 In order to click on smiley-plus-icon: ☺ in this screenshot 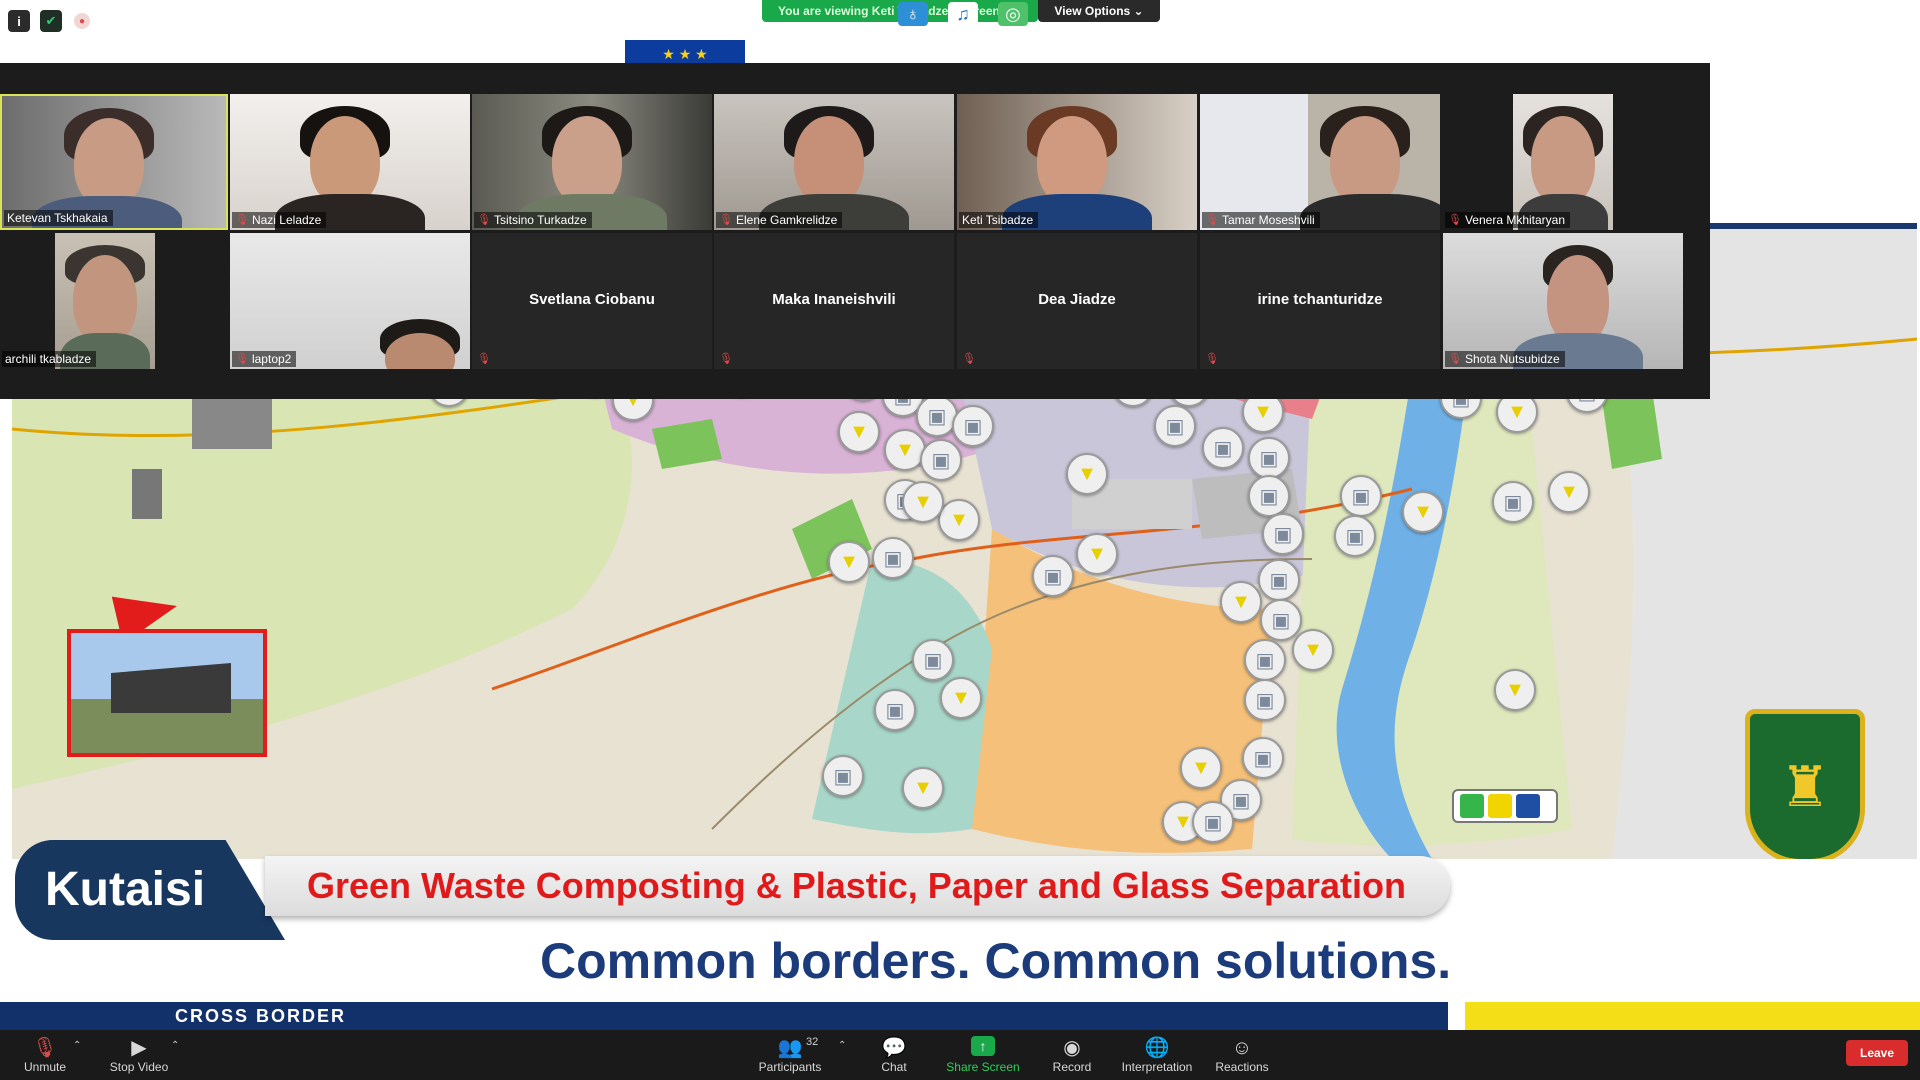, I will do `click(1242, 1048)`.